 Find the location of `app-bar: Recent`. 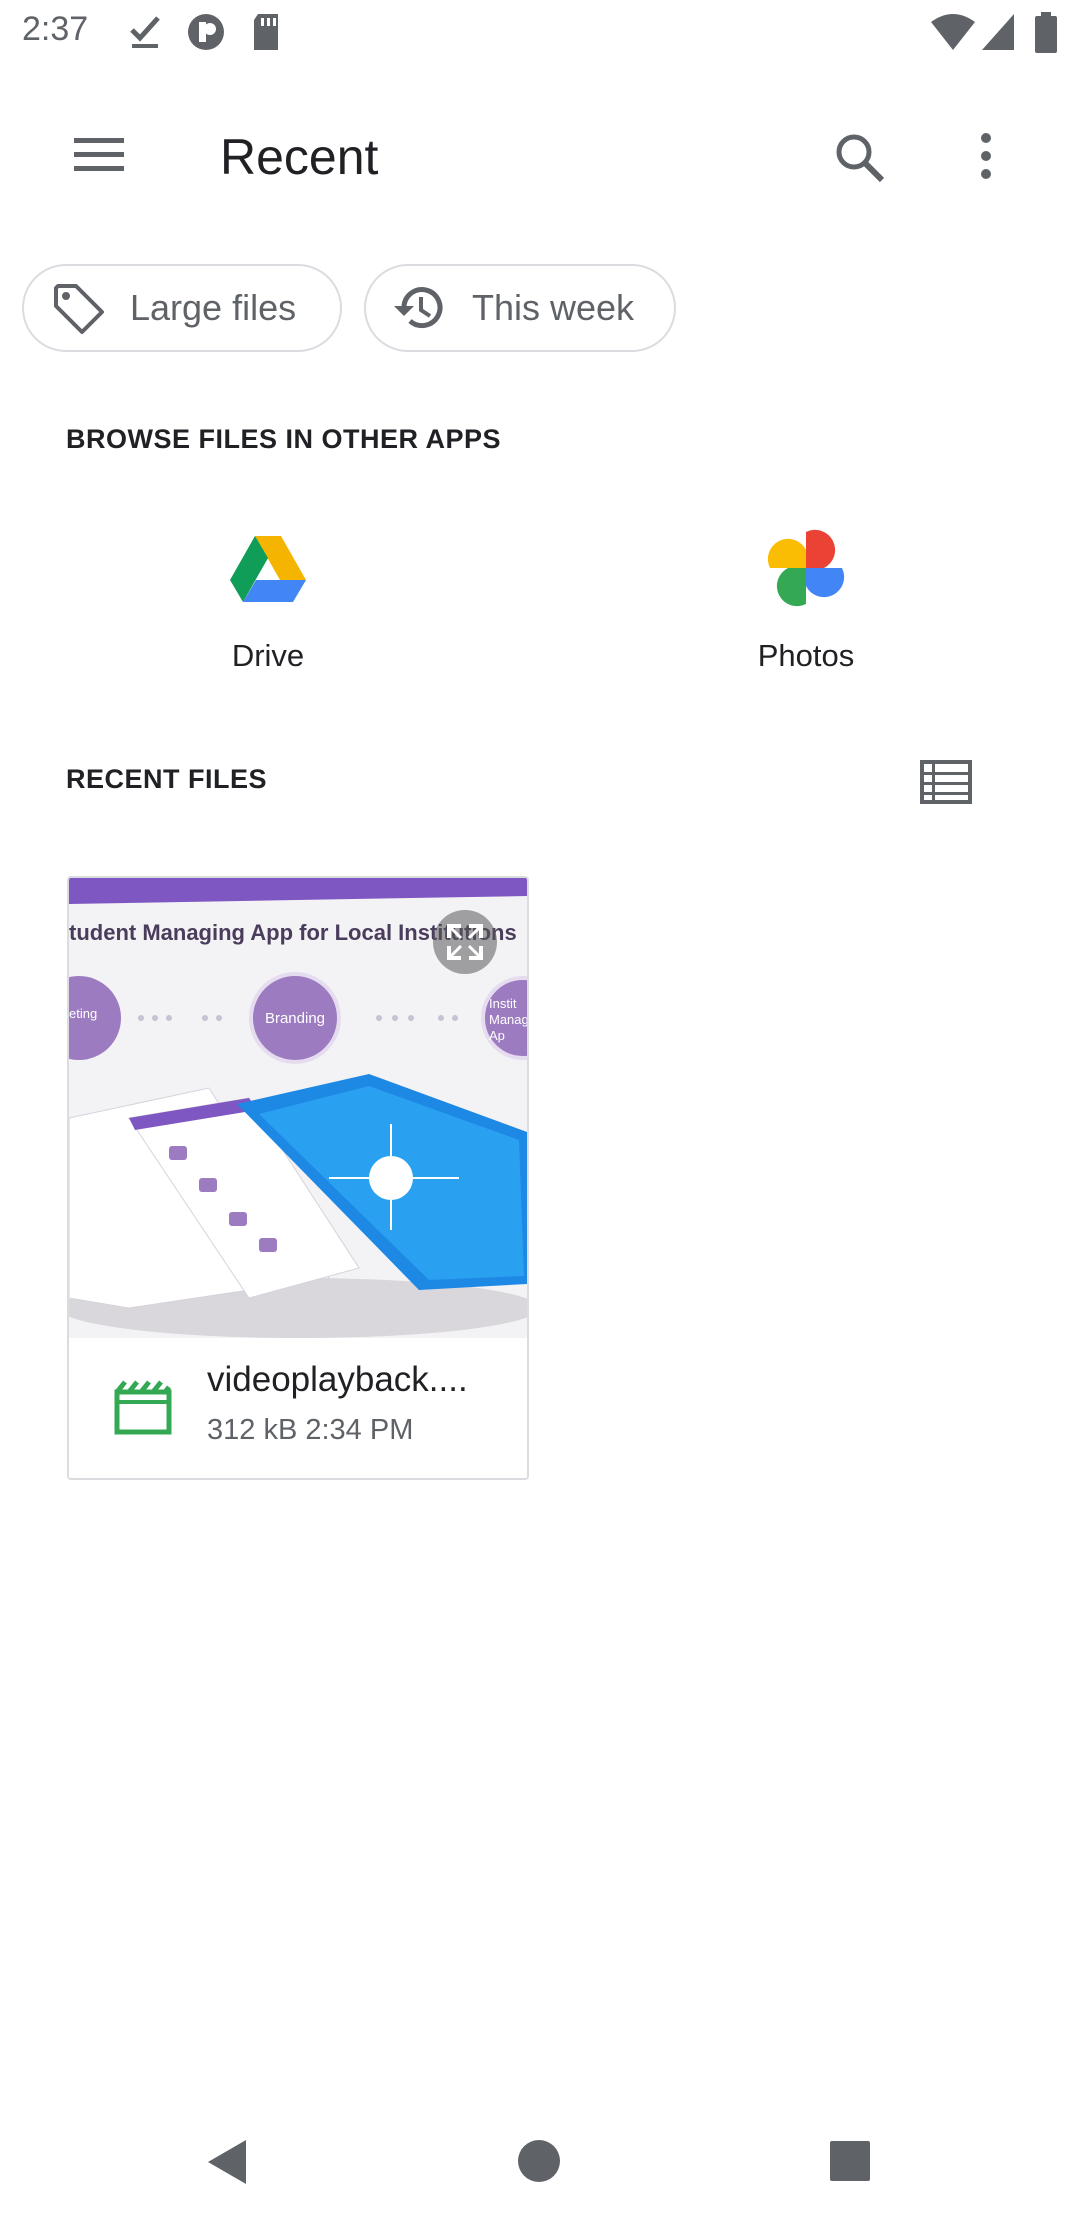

app-bar: Recent is located at coordinates (540, 155).